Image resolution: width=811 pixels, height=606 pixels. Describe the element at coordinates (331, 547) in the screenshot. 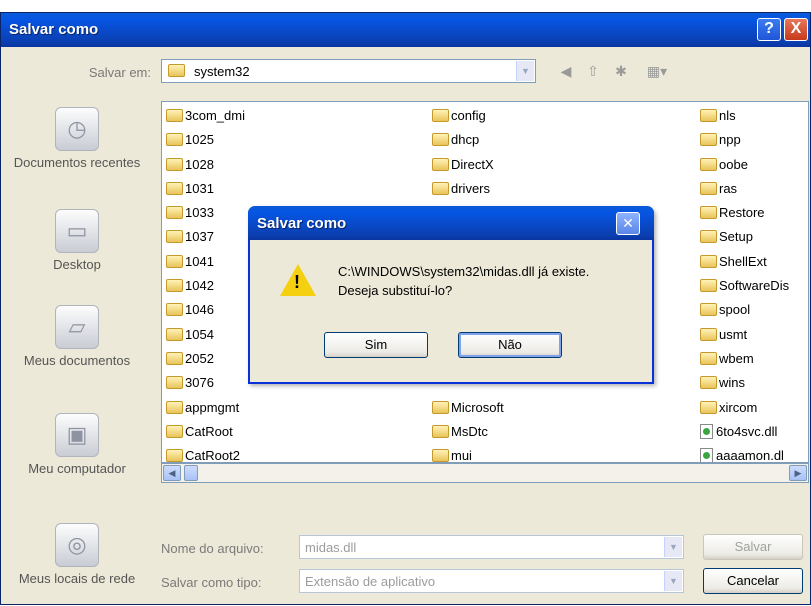

I see `filename-value: midas.dll` at that location.